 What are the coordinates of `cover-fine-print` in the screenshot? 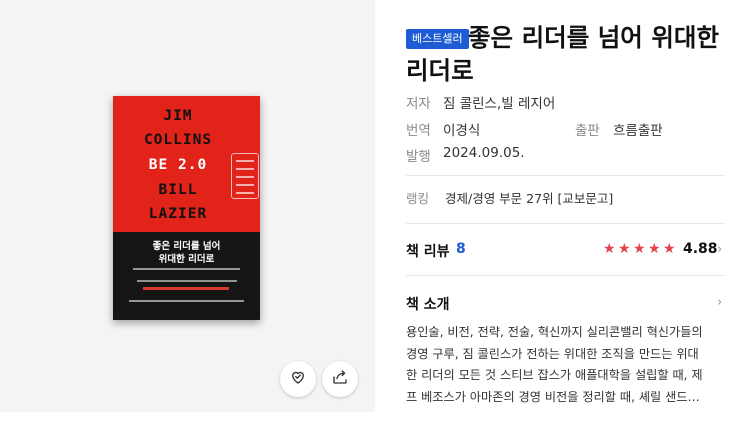 It's located at (186, 269).